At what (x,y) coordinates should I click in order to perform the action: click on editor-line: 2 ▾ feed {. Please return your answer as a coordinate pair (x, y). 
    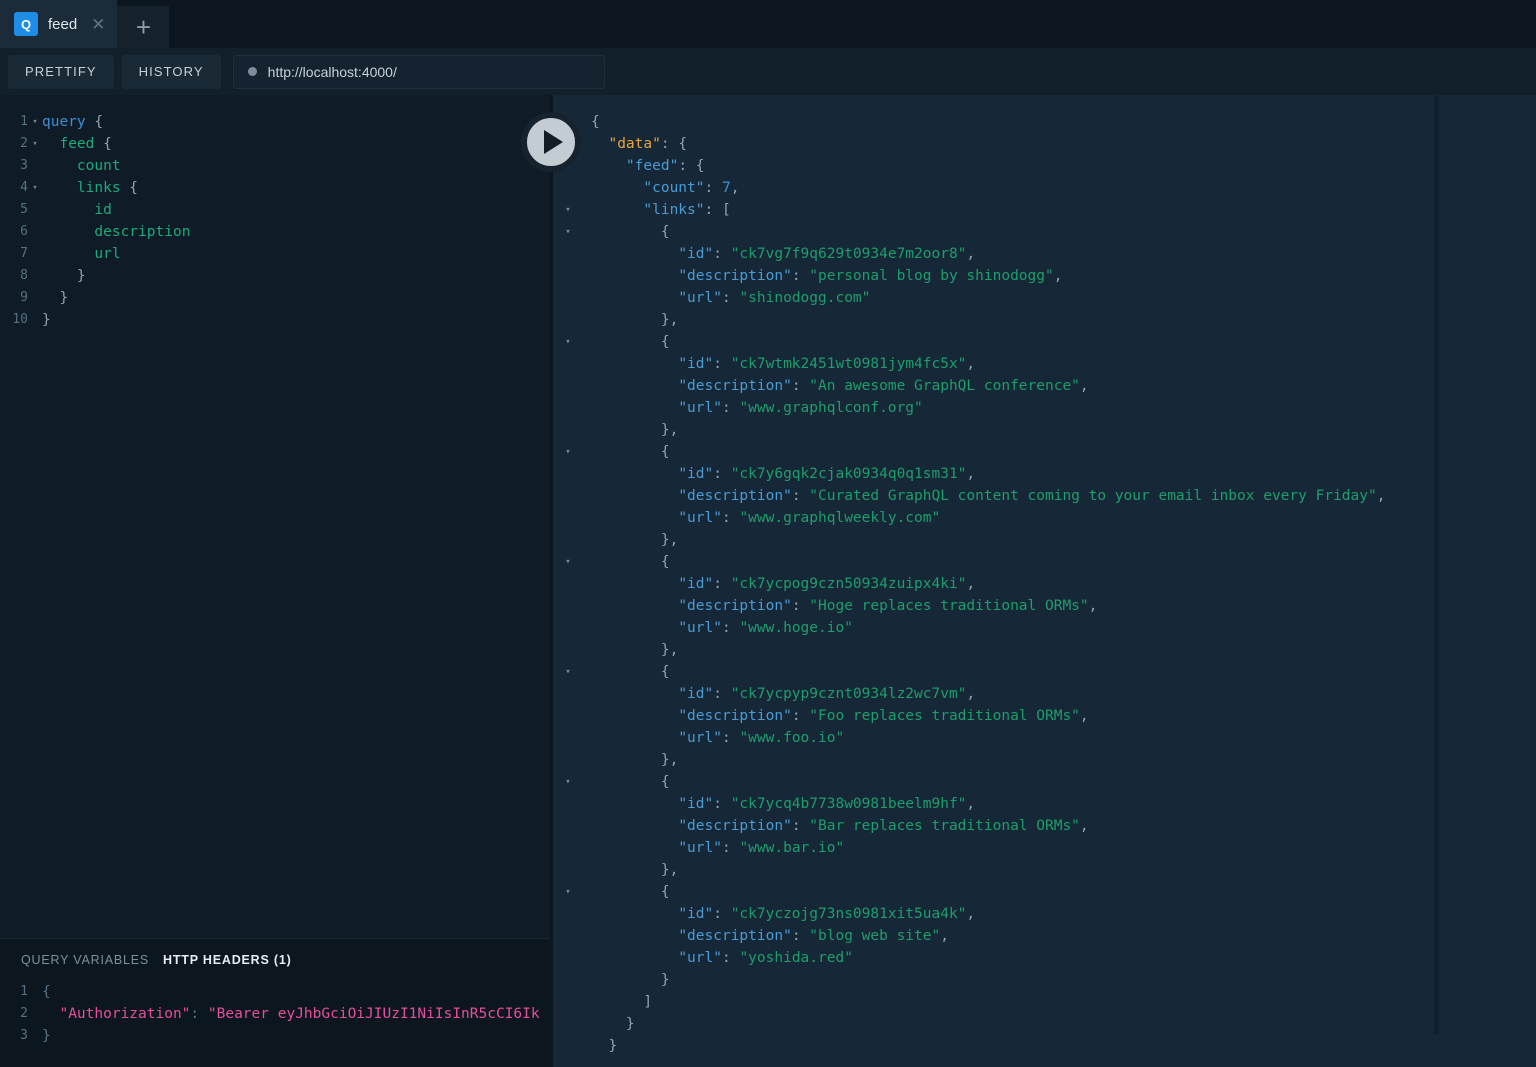
    Looking at the image, I should click on (275, 144).